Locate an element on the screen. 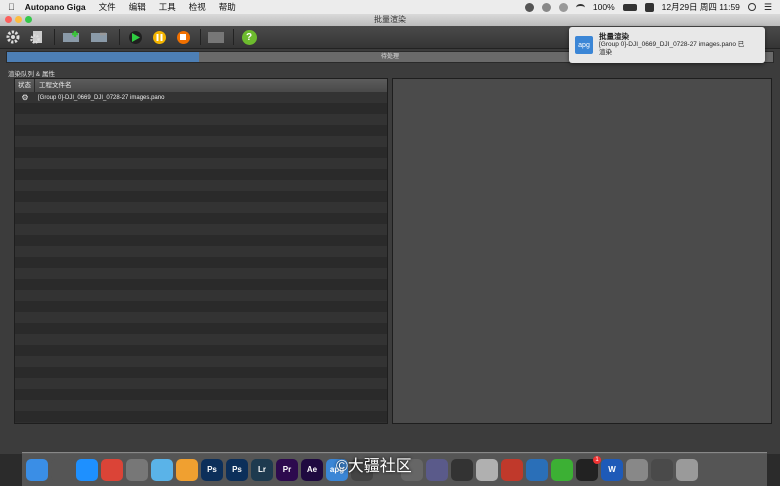 This screenshot has height=486, width=780. menu-edit: 编辑 is located at coordinates (137, 7).